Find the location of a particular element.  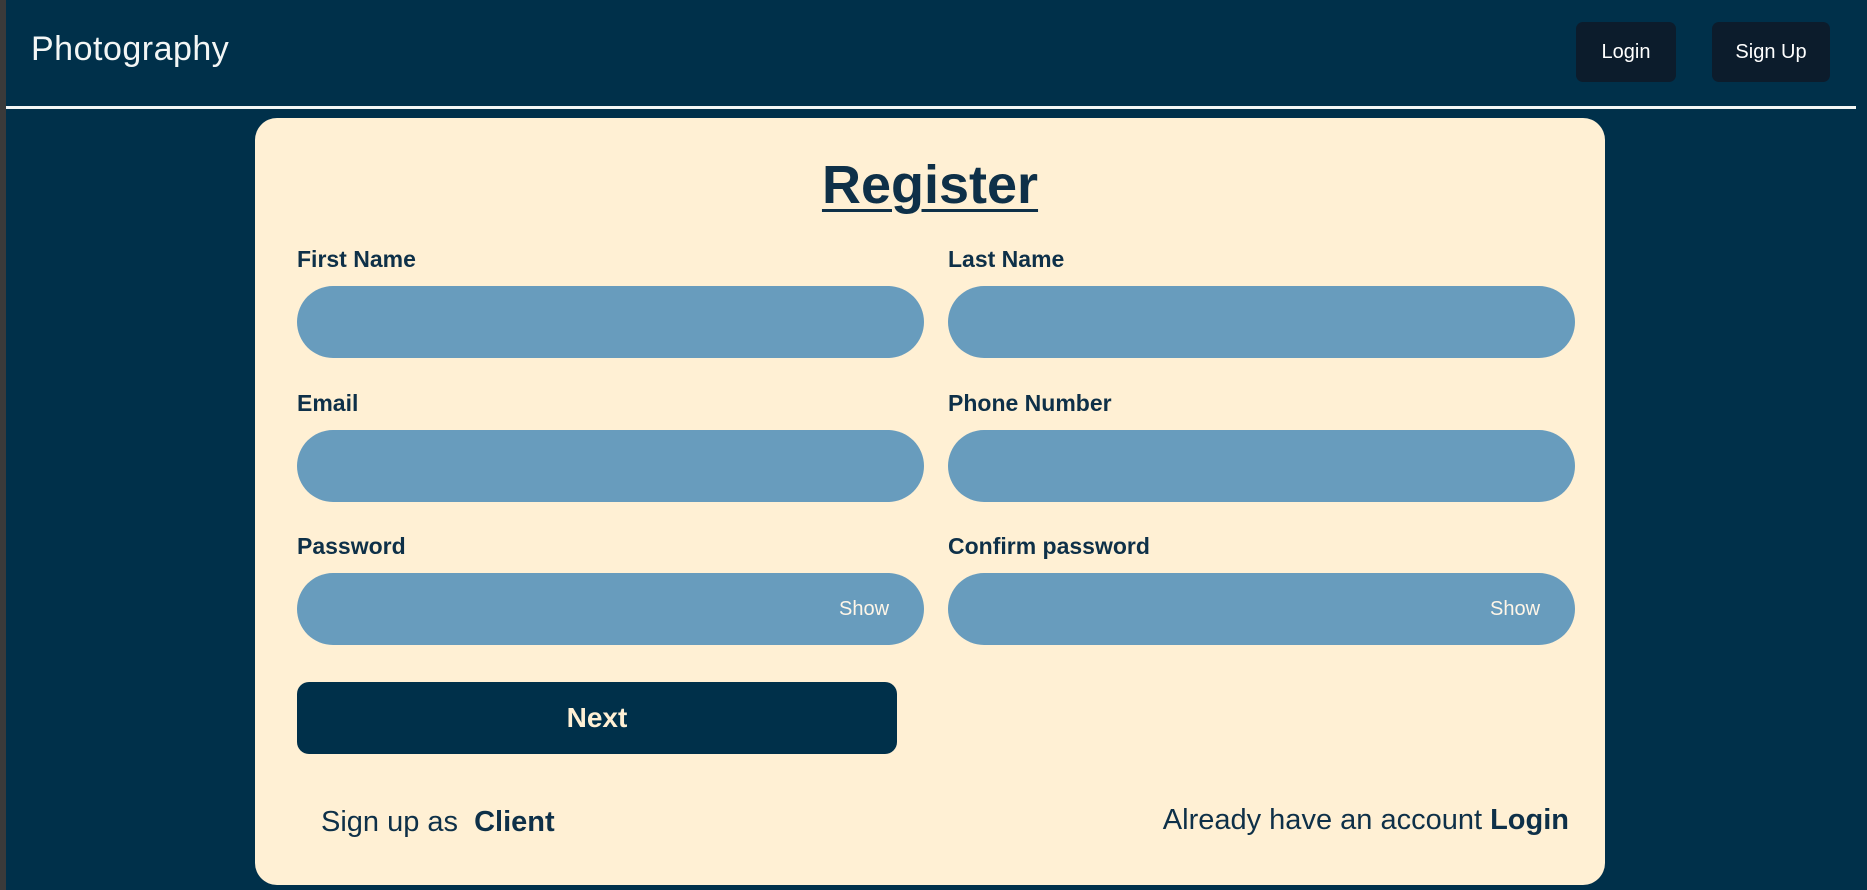

confirm-password-input is located at coordinates (1261, 609).